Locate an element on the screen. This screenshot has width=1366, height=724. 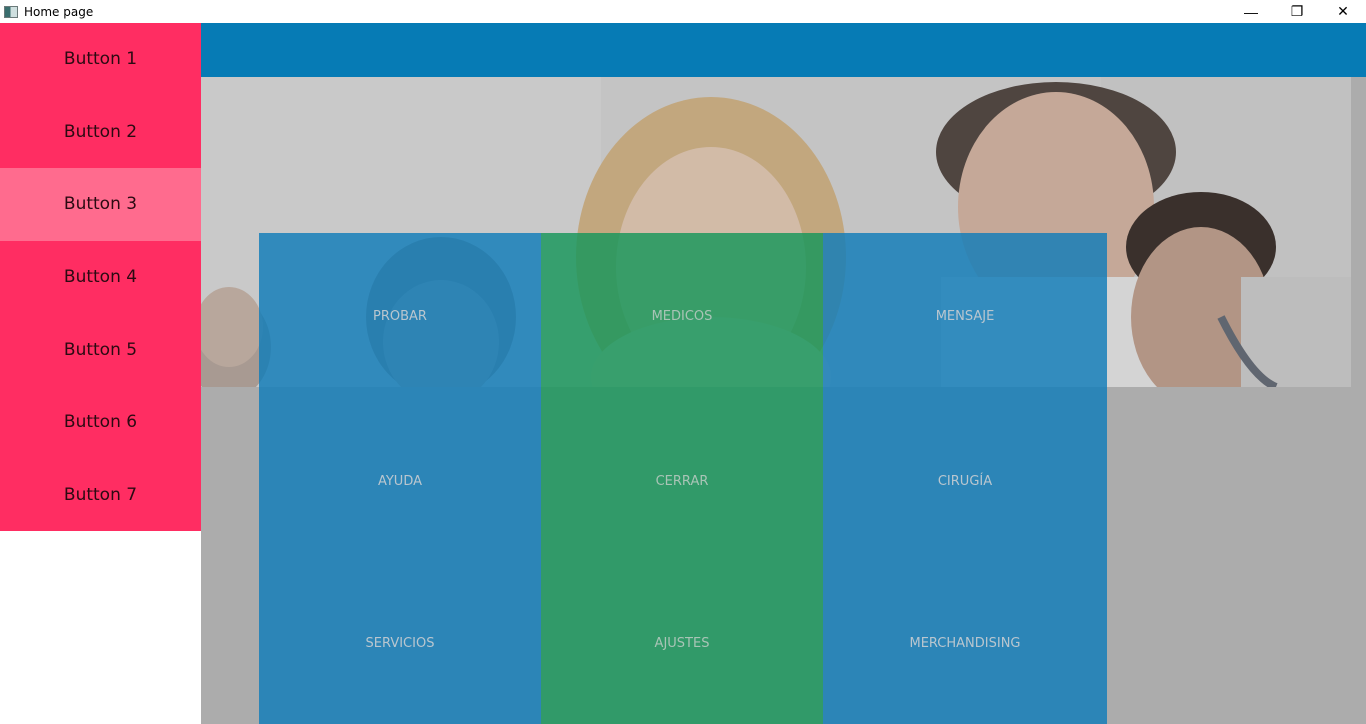
tile-probar: PROBAR is located at coordinates (400, 316).